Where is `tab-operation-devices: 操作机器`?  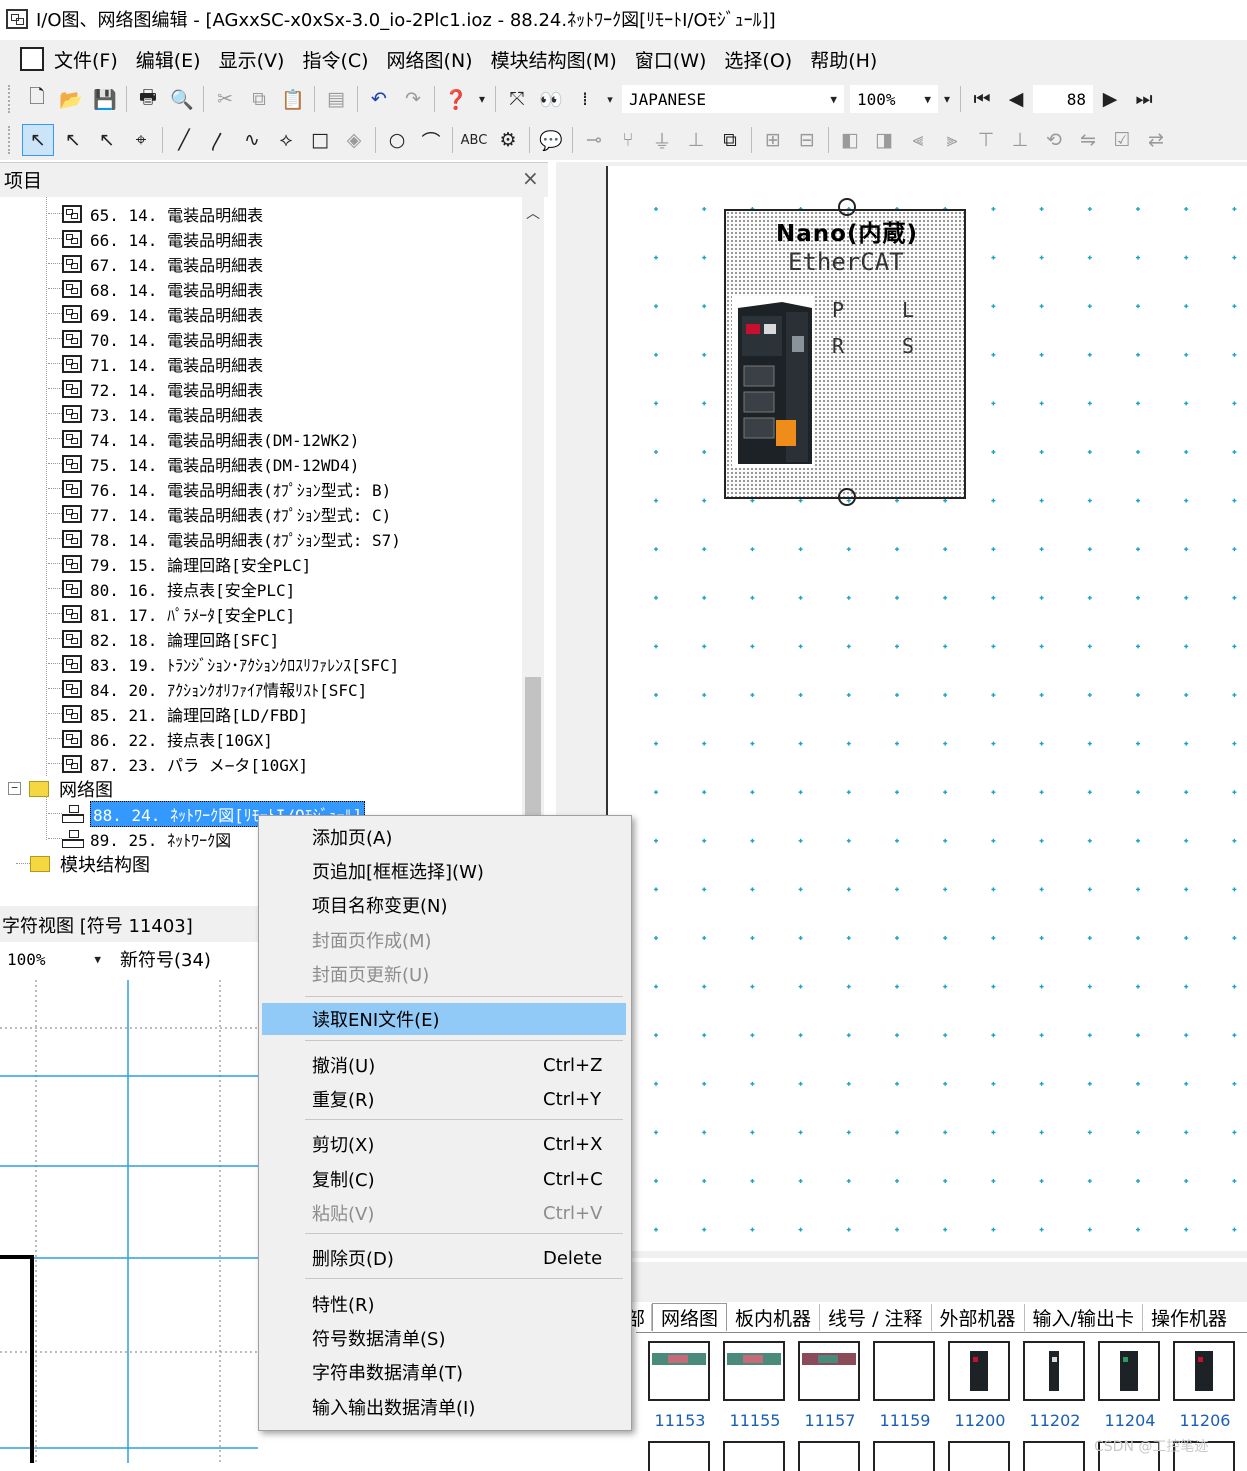 tab-operation-devices: 操作机器 is located at coordinates (1189, 1317).